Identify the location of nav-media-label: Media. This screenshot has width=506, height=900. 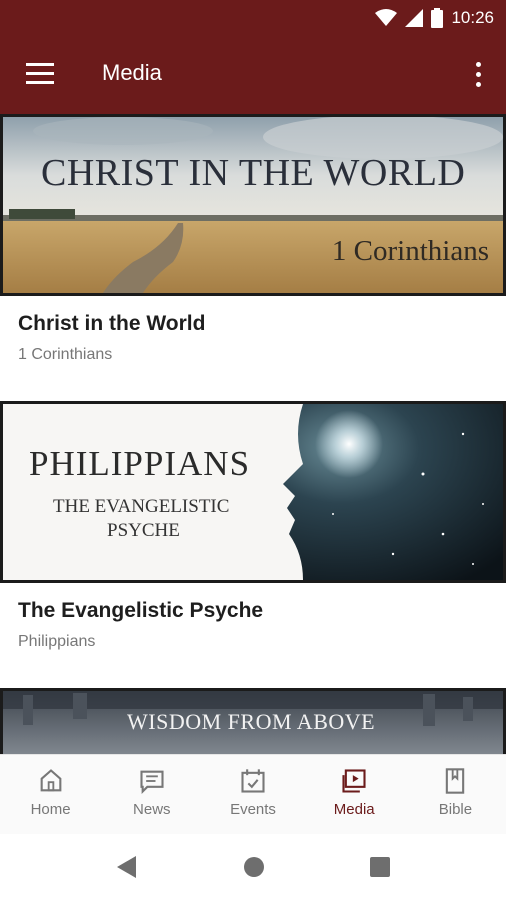
(354, 809).